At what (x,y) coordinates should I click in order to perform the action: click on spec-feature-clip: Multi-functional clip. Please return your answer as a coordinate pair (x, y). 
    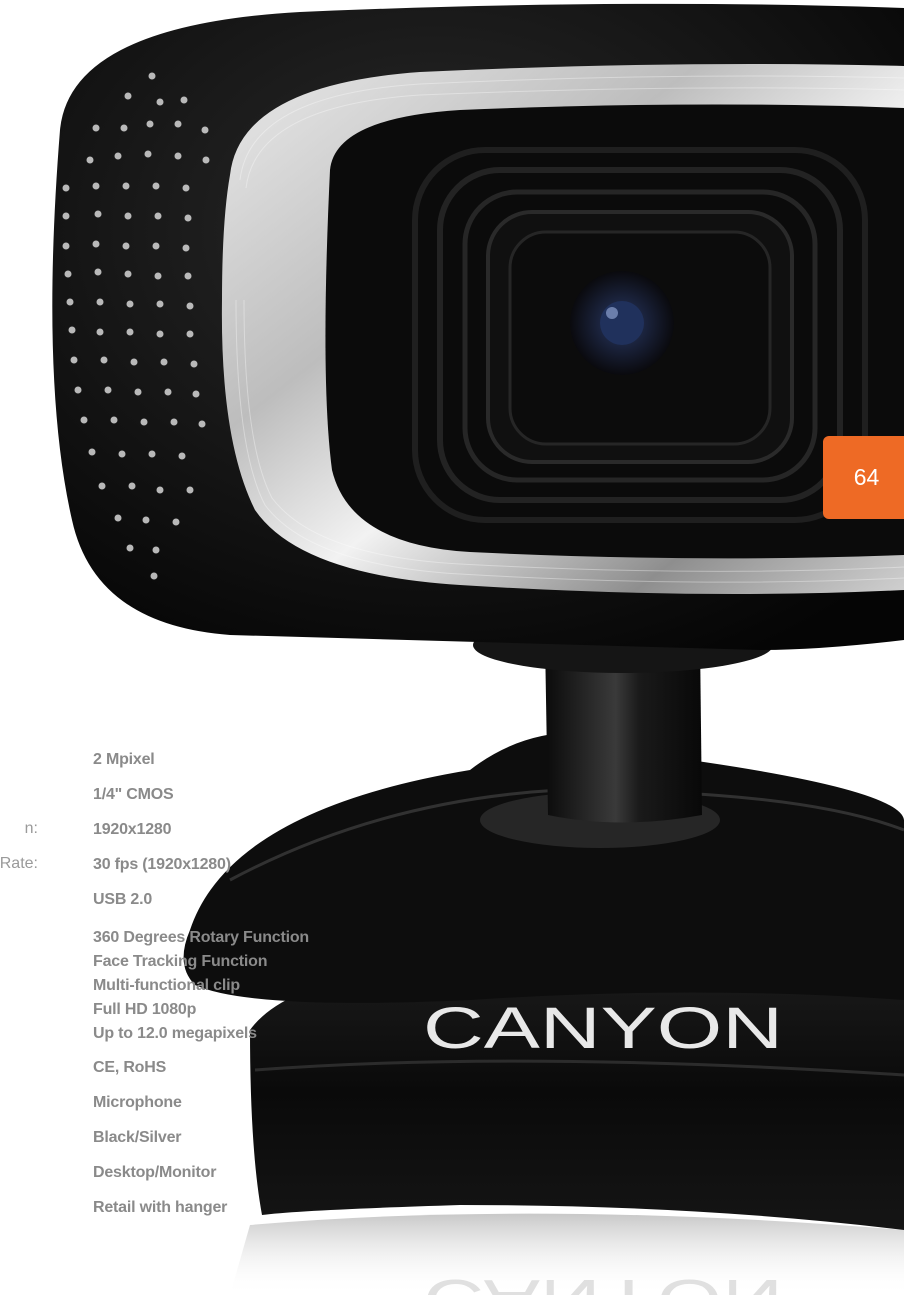
    Looking at the image, I should click on (166, 985).